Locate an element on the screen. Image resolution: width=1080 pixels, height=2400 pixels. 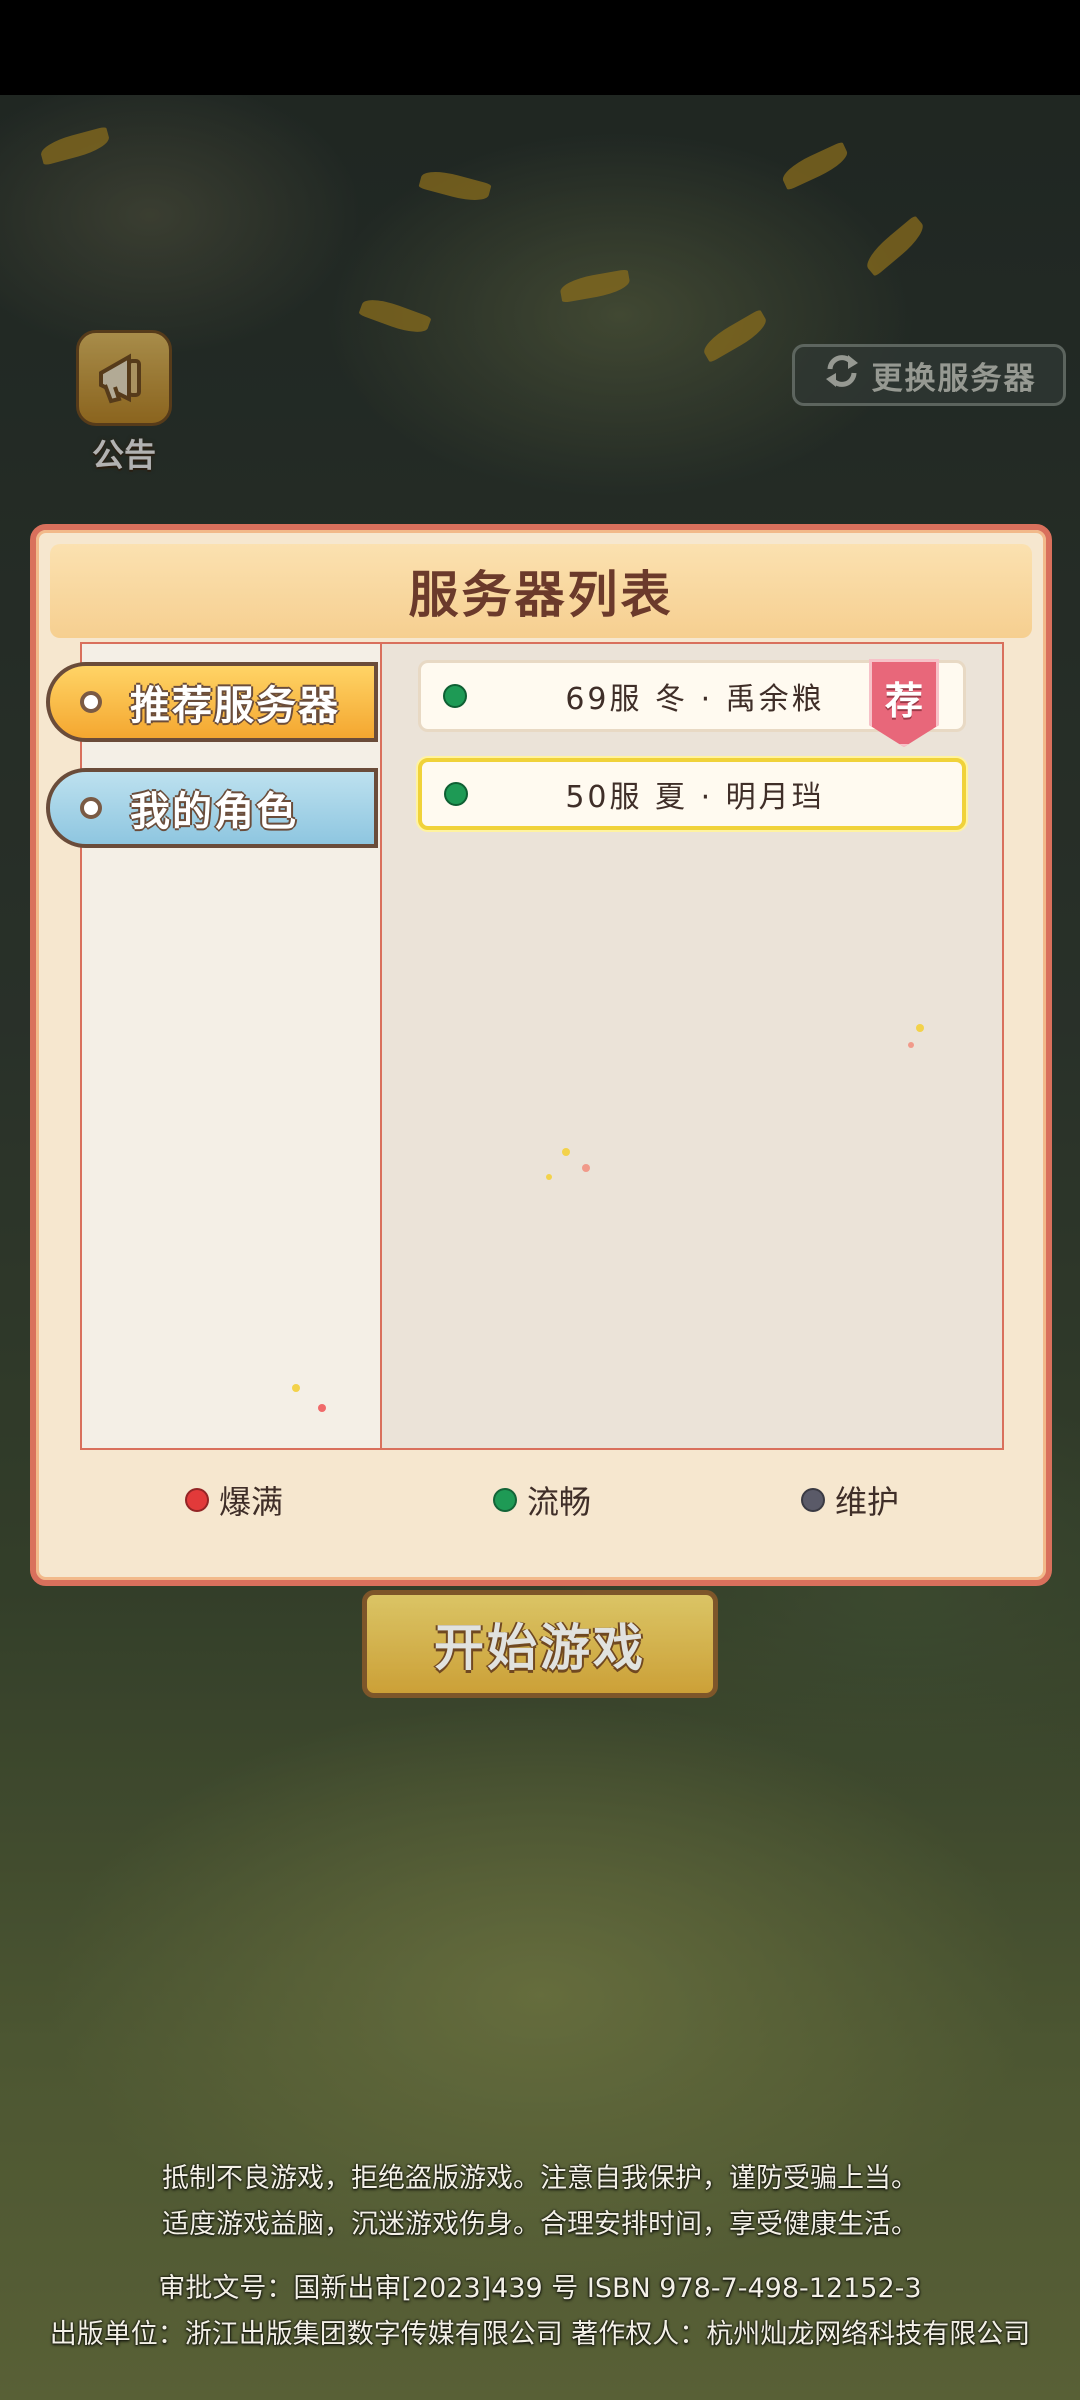
legend-item-full: 爆满 is located at coordinates (233, 1500).